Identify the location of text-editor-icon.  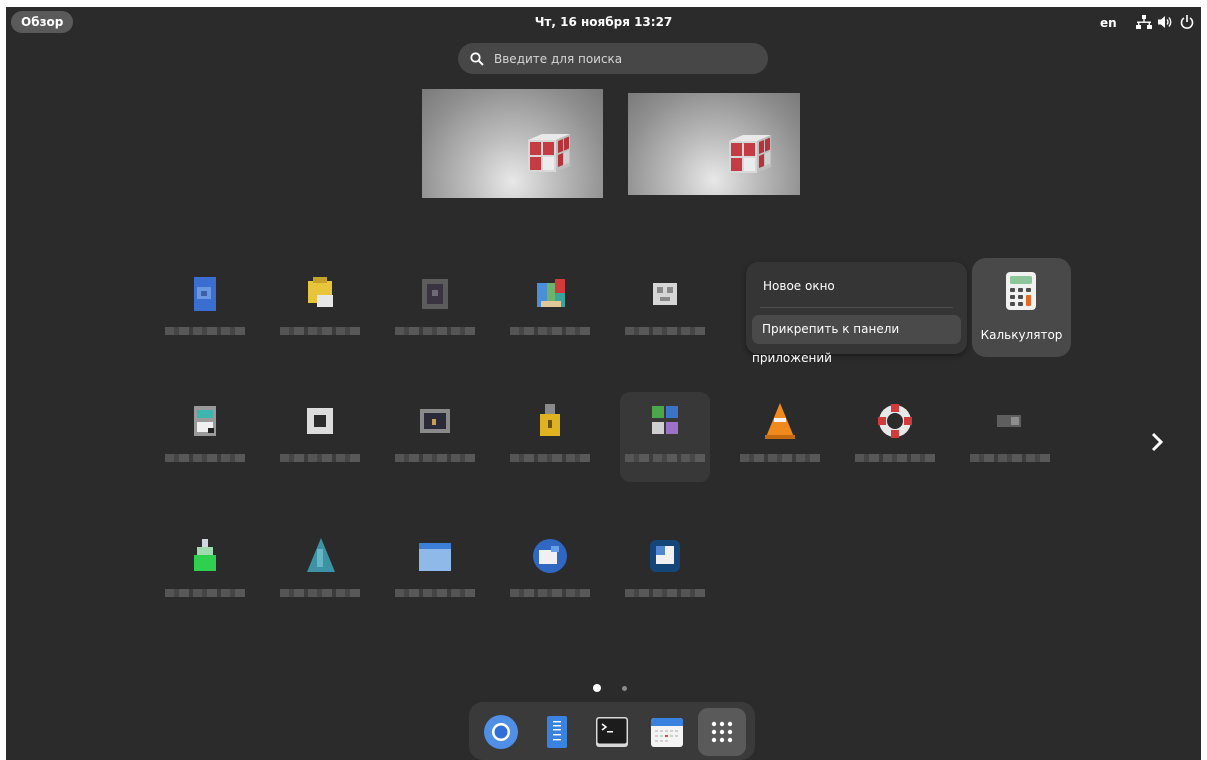
(557, 732).